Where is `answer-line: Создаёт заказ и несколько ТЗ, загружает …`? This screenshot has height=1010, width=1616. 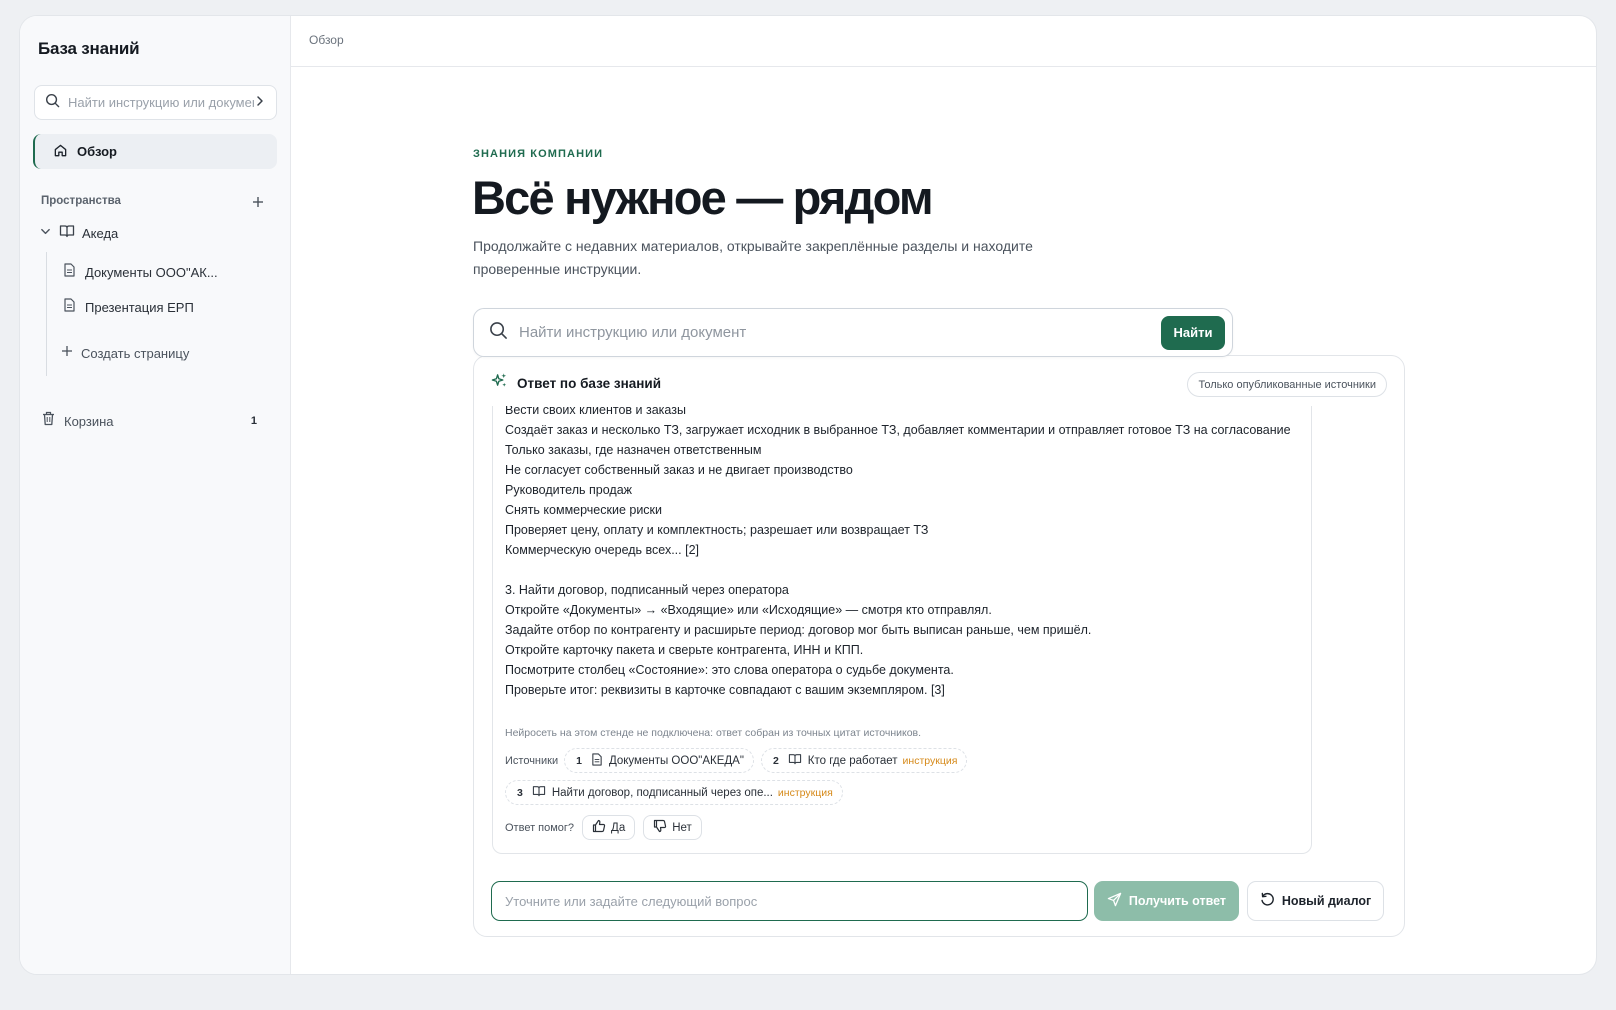
answer-line: Создаёт заказ и несколько ТЗ, загружает … is located at coordinates (898, 430).